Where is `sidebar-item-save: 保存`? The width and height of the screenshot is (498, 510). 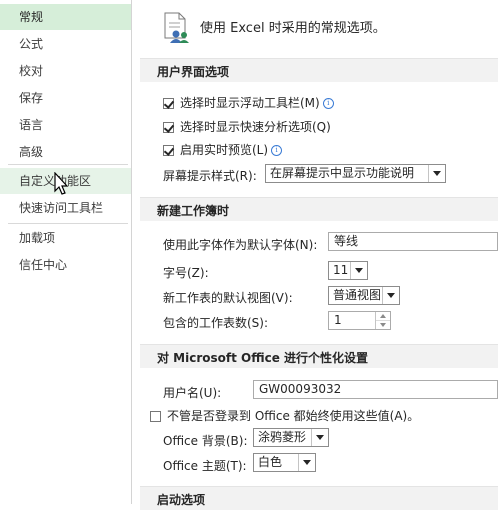
sidebar-item-save: 保存 is located at coordinates (65, 98).